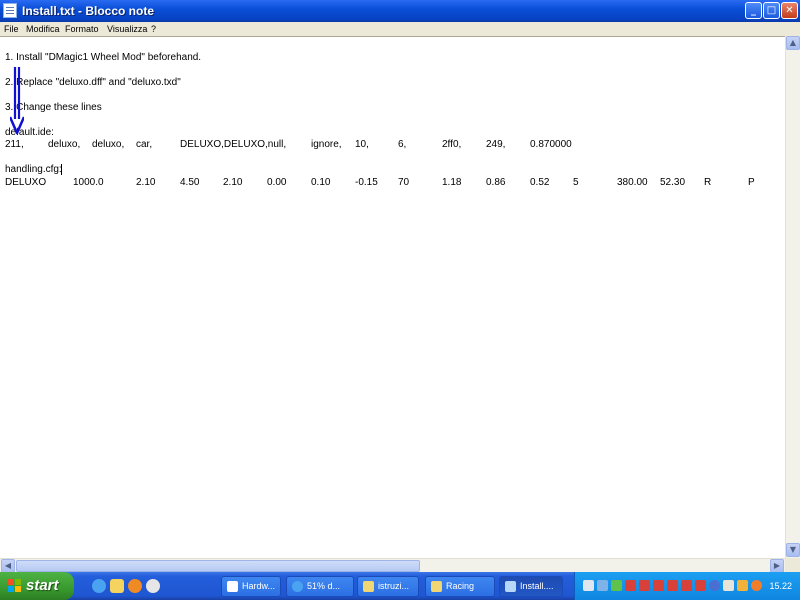 This screenshot has height=600, width=800. I want to click on ide-value: DELUXO,DELUXO,null,, so click(233, 144).